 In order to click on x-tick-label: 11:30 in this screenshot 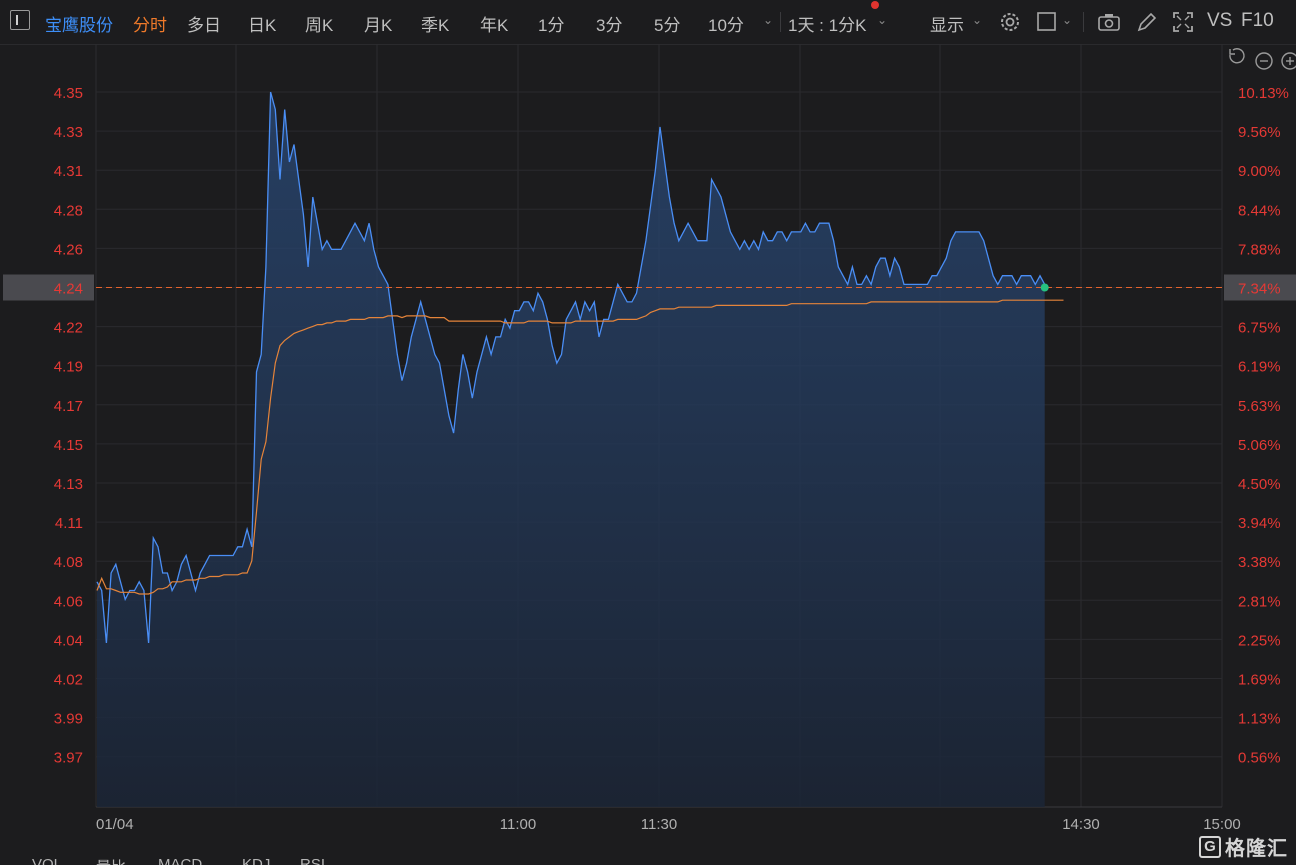, I will do `click(659, 824)`.